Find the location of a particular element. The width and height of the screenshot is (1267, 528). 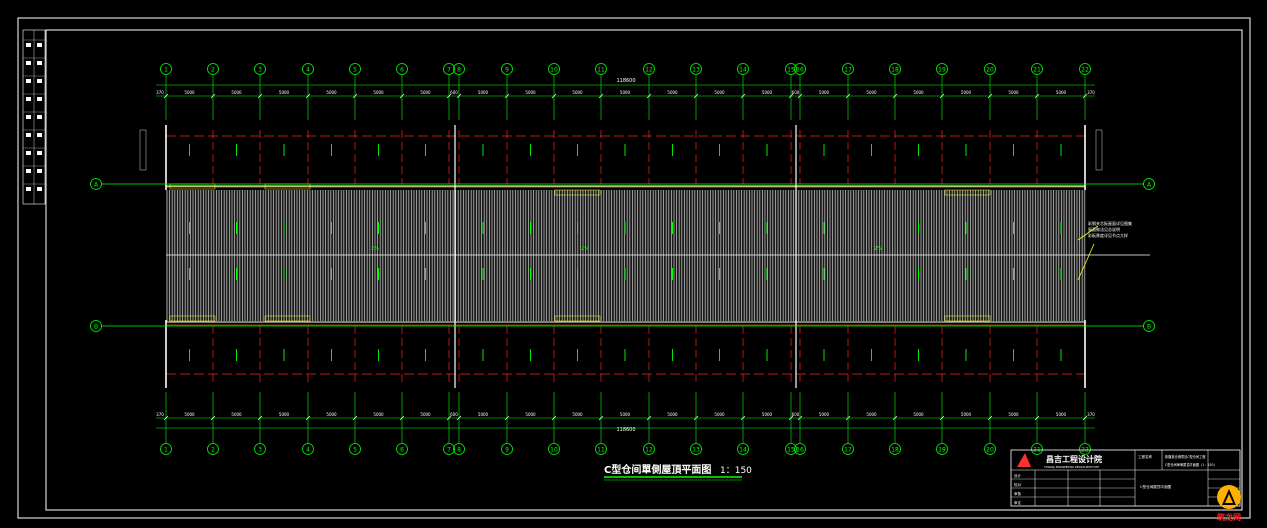

grid-bubble-top-label-22: 22 is located at coordinates (1085, 70).